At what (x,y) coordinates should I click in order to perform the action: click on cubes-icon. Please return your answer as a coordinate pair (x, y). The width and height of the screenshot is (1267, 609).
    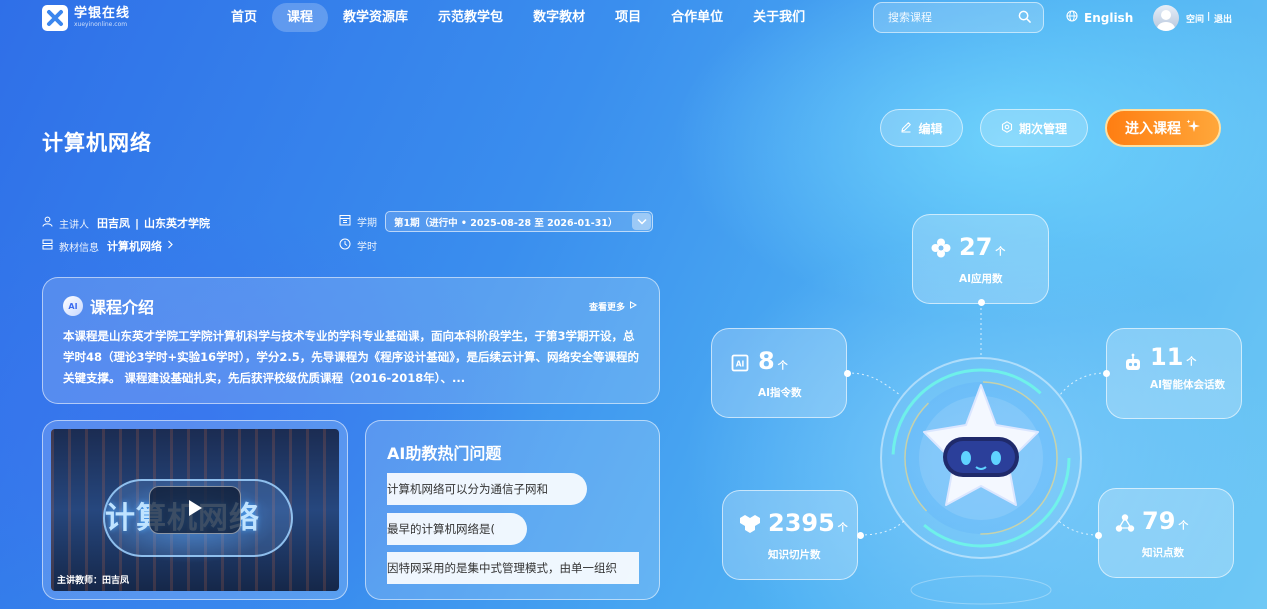
    Looking at the image, I should click on (750, 524).